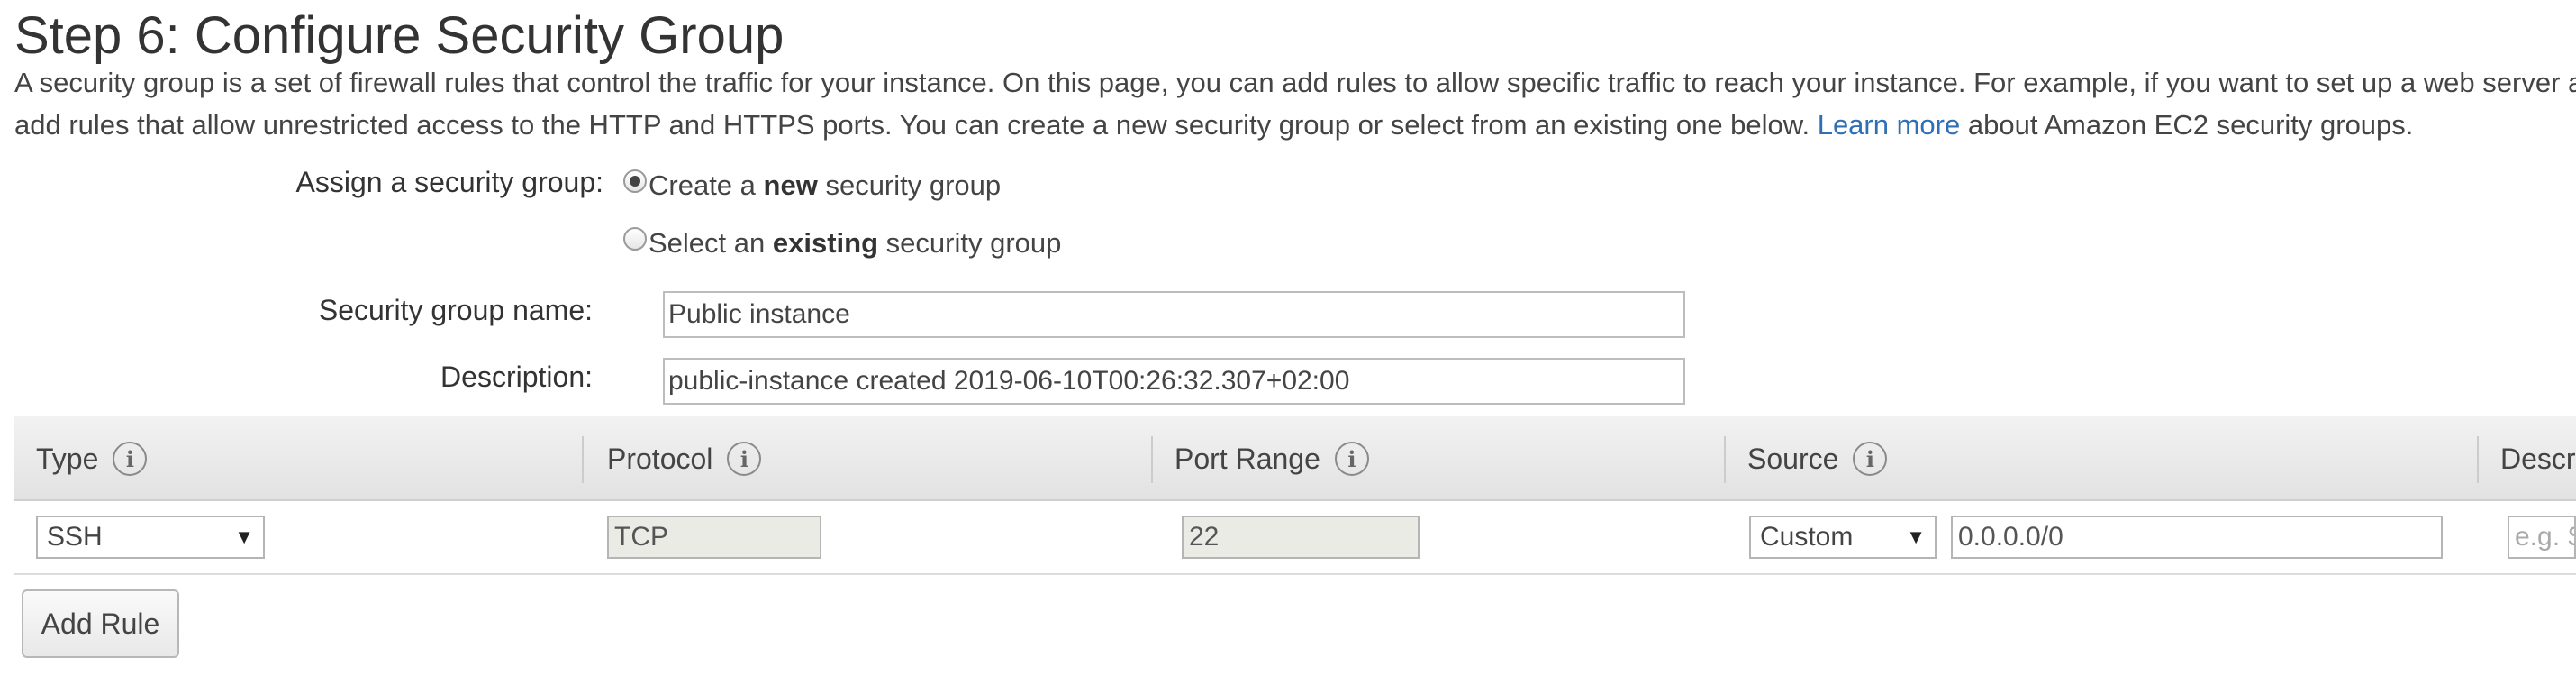 This screenshot has height=676, width=2576. Describe the element at coordinates (707, 243) in the screenshot. I see `radio-label-prefix: Select an` at that location.